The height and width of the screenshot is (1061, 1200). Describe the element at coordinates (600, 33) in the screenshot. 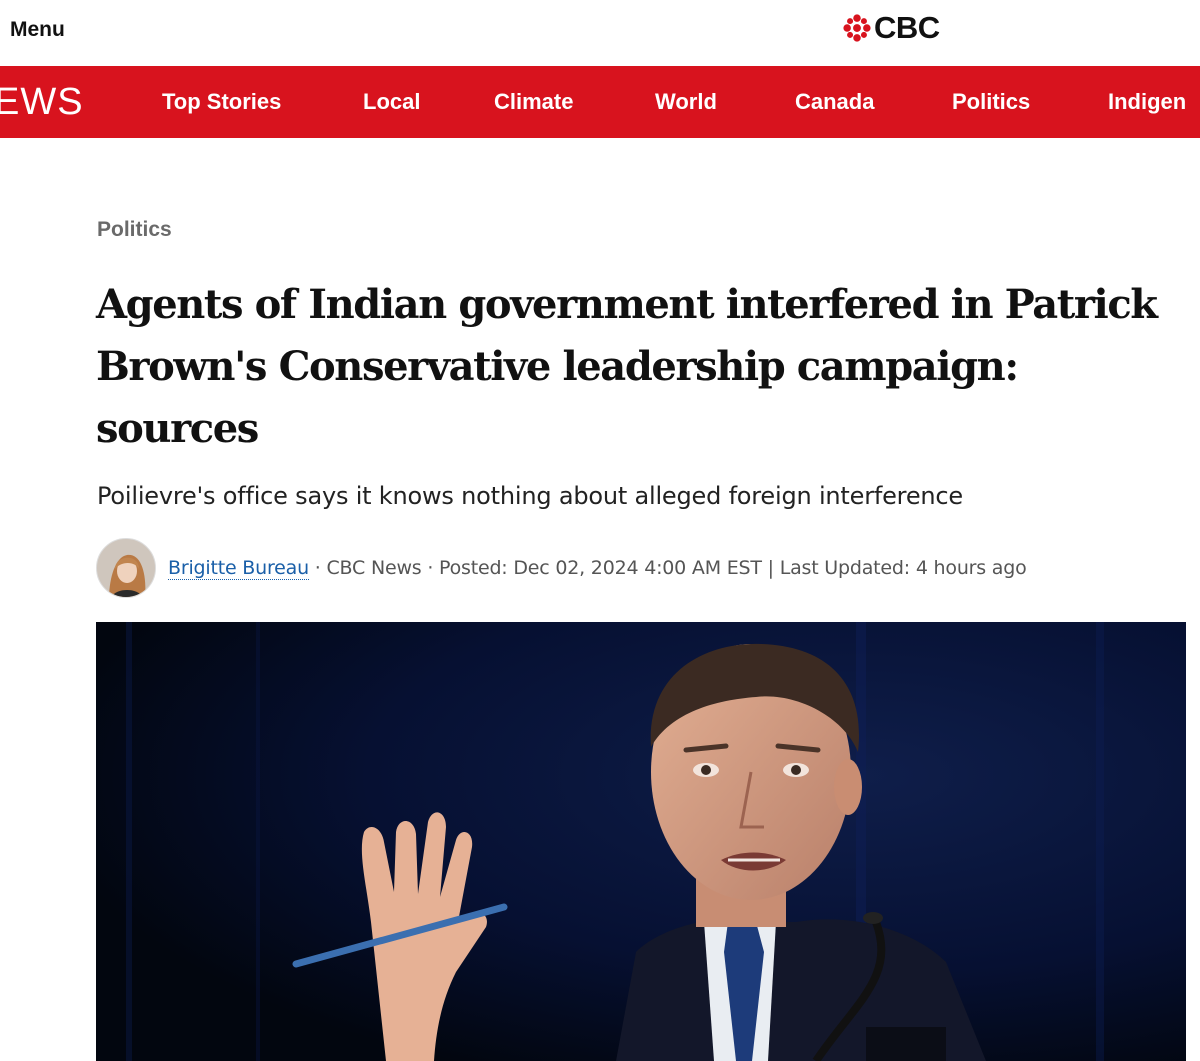

I see `top-bar: Menu CBC` at that location.